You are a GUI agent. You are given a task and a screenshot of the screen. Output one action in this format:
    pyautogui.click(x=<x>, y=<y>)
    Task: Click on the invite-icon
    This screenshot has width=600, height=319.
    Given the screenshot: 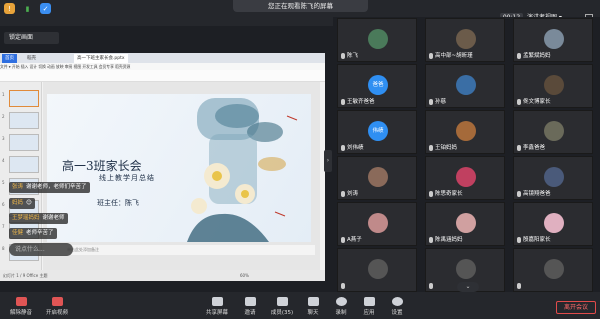 What is the action you would take?
    pyautogui.click(x=250, y=301)
    